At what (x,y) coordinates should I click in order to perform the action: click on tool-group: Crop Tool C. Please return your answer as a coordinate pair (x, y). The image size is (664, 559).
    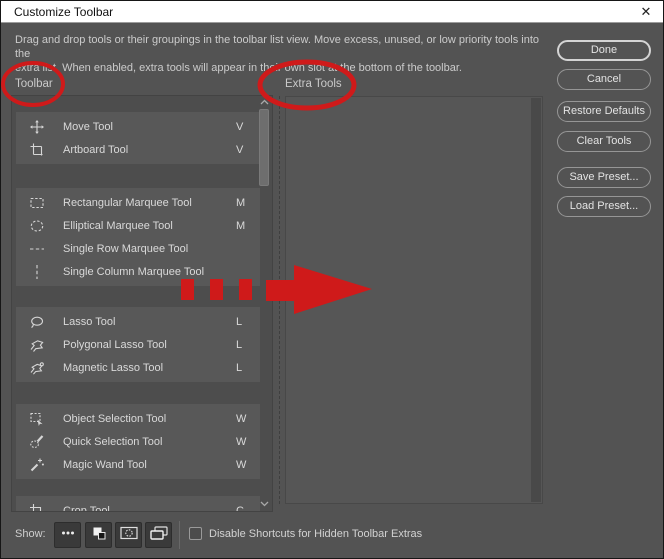
    Looking at the image, I should click on (138, 504).